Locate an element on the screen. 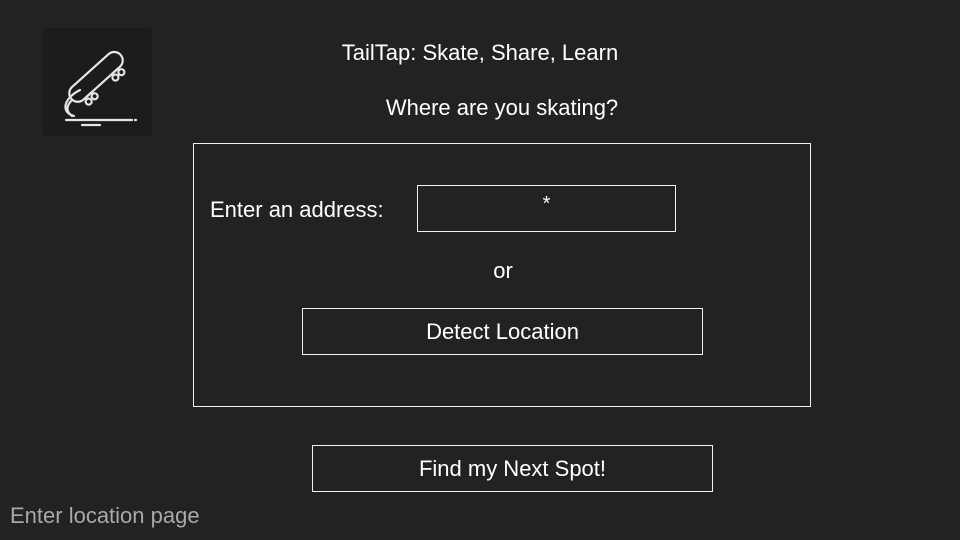  find-next-spot-button: Find my Next Spot! is located at coordinates (512, 468).